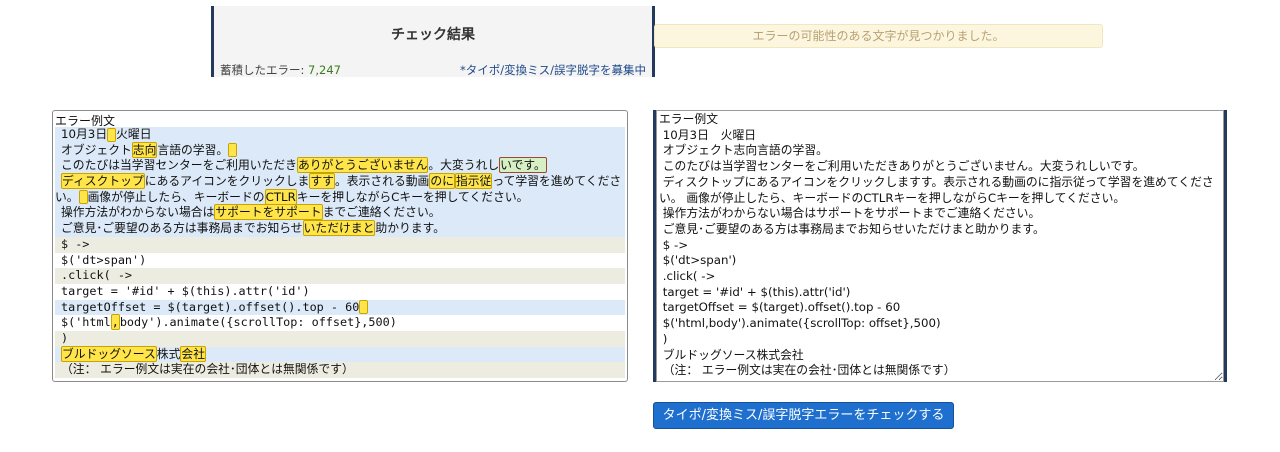 This screenshot has height=452, width=1280. What do you see at coordinates (193, 149) in the screenshot?
I see `line-text: 言語の学習。` at bounding box center [193, 149].